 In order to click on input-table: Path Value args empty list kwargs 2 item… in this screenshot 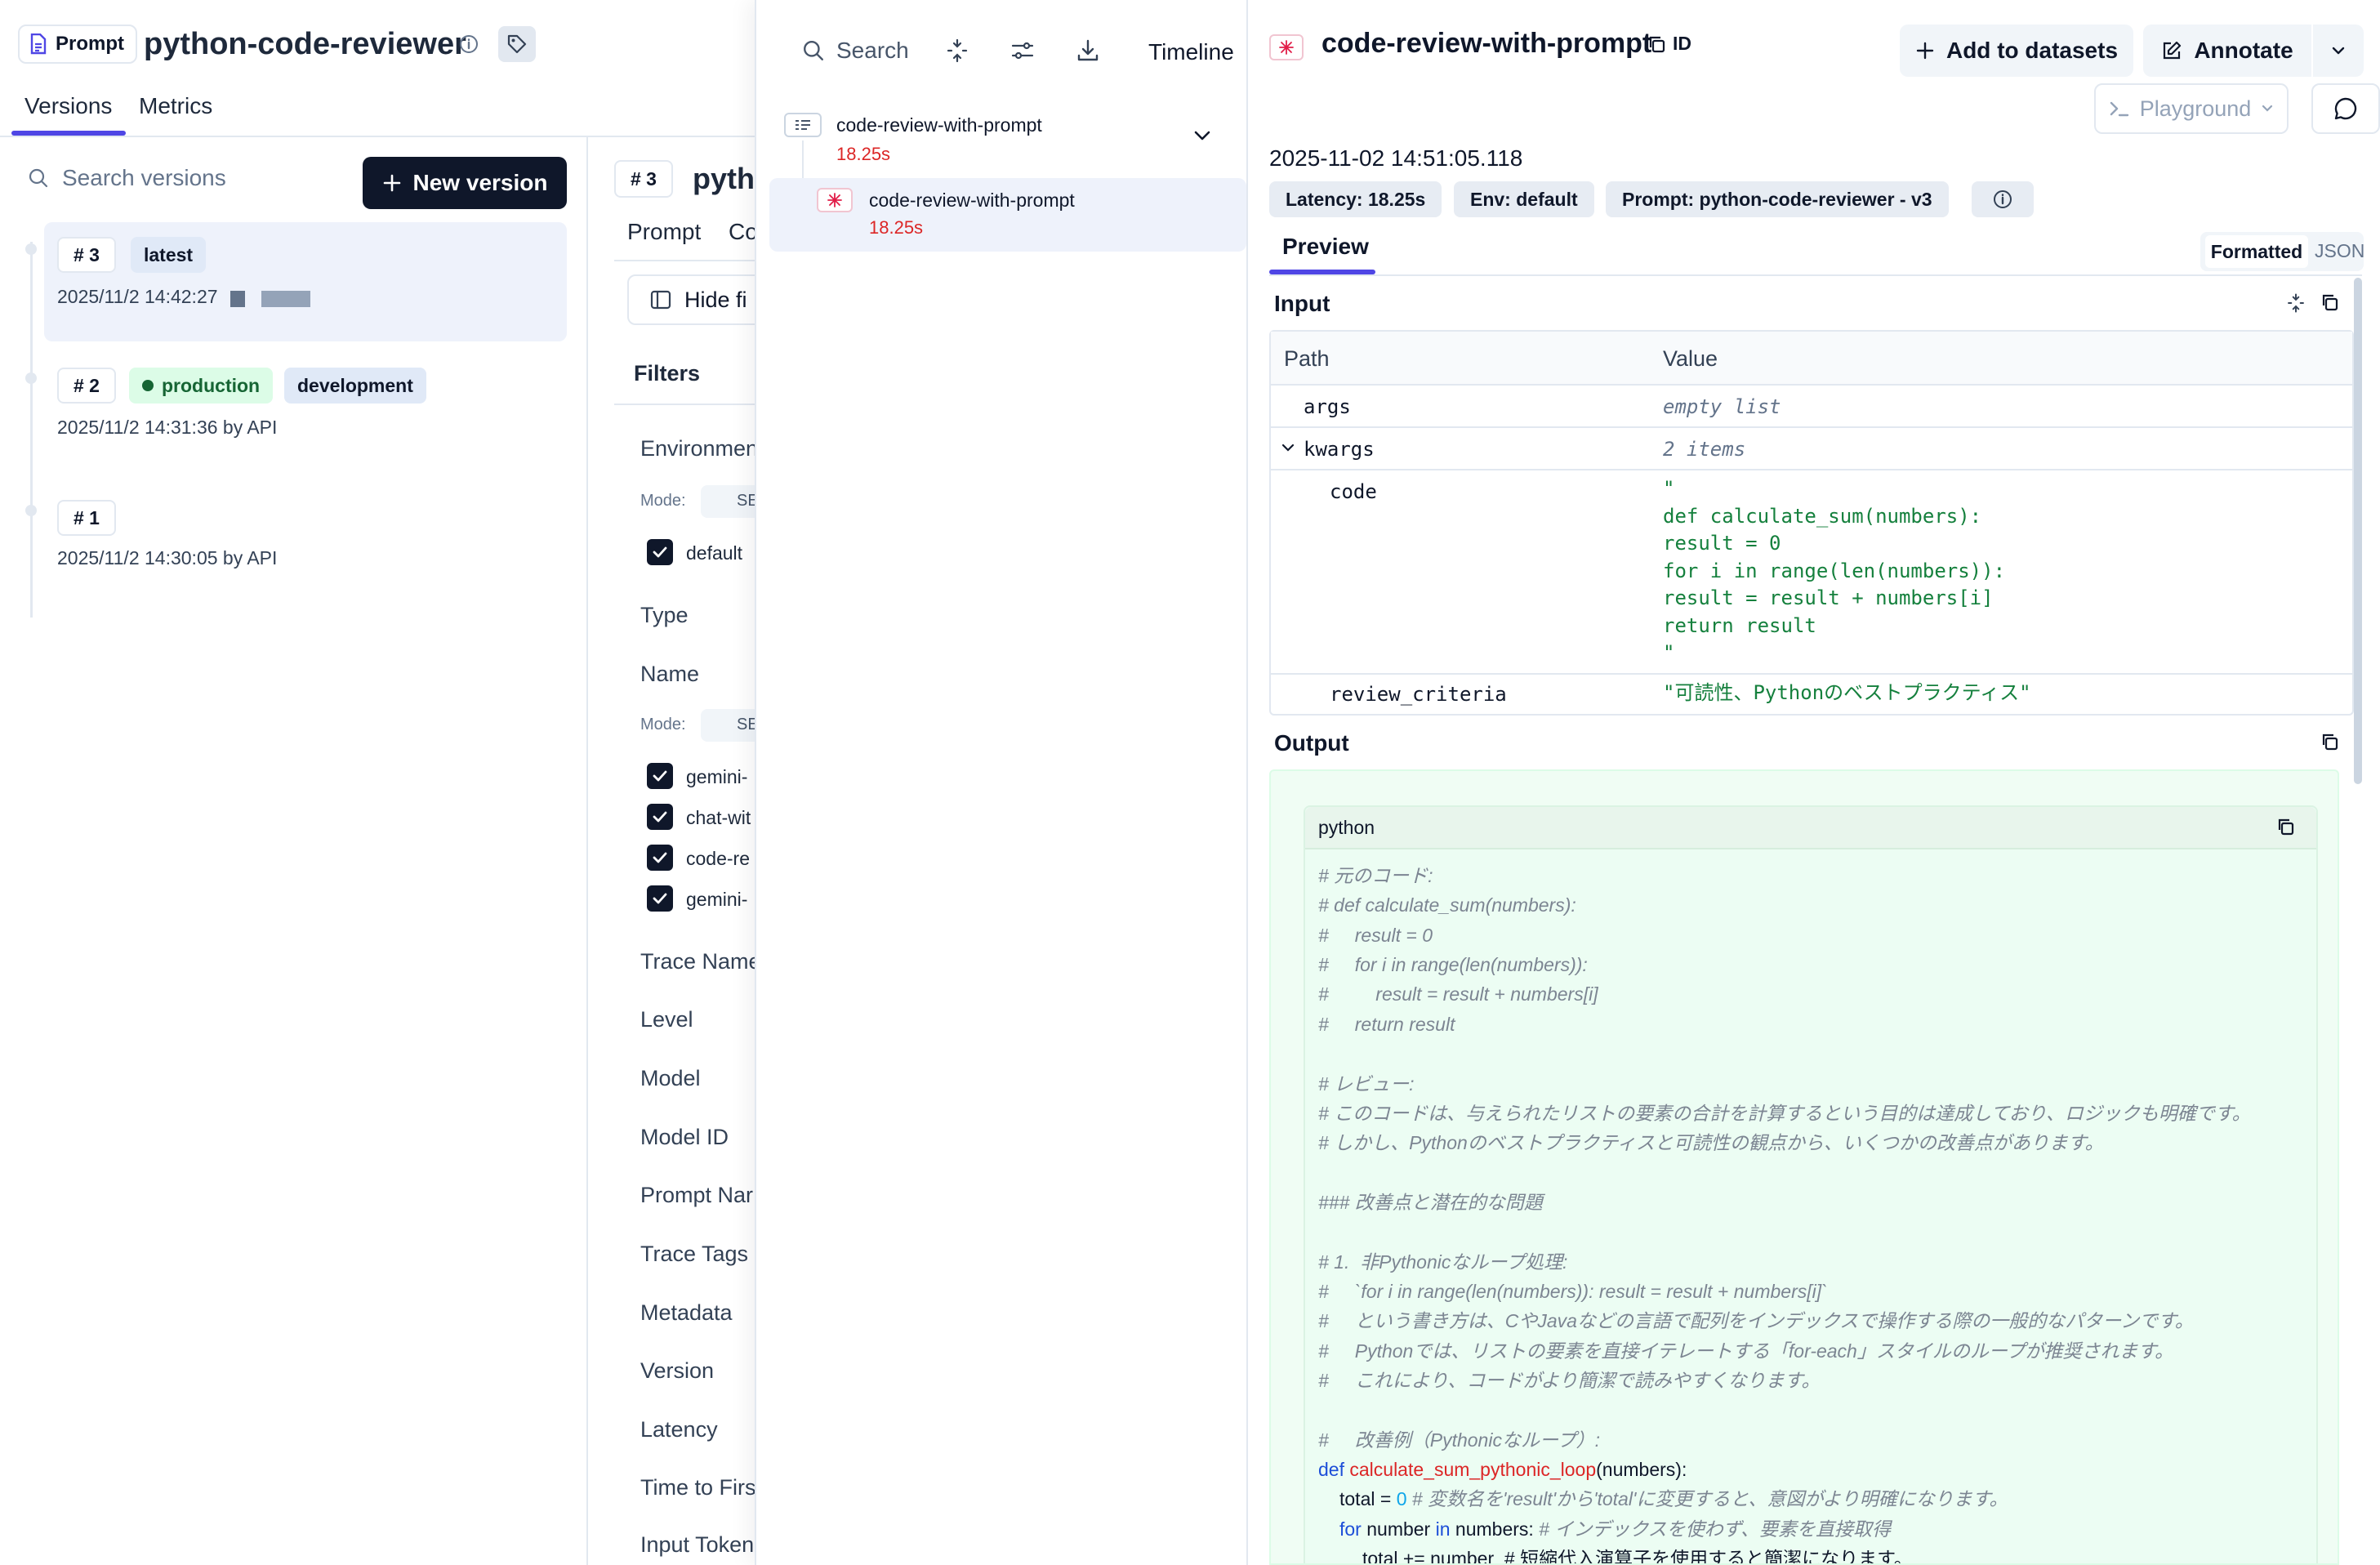, I will do `click(1812, 523)`.